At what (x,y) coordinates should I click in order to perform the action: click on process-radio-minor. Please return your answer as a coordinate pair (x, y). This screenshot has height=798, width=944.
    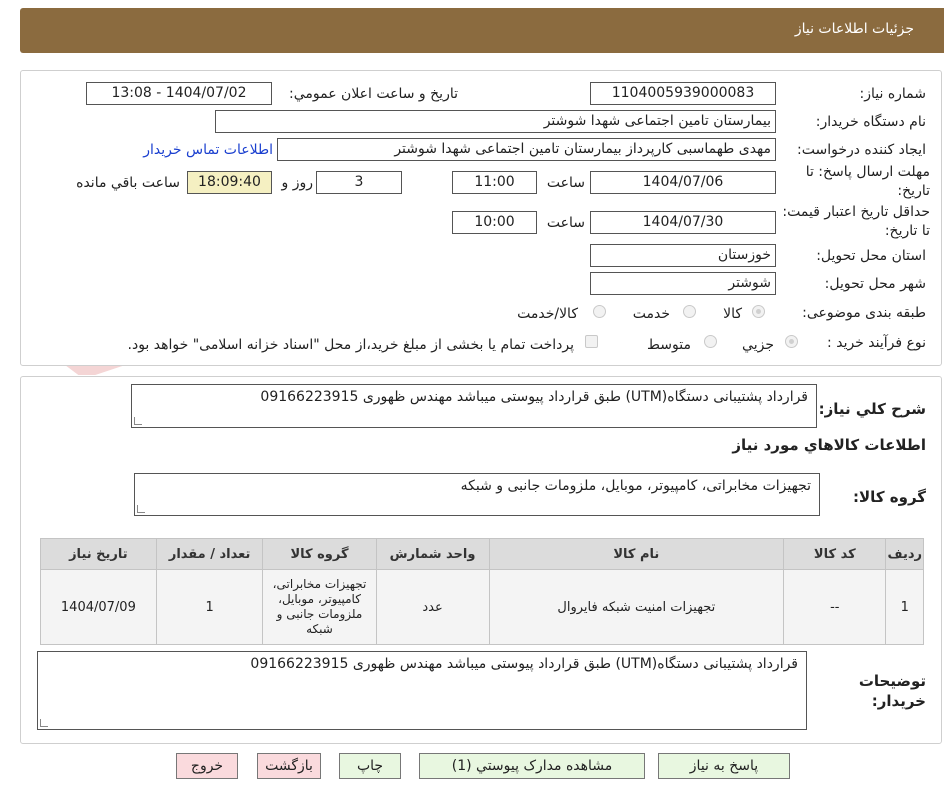
    Looking at the image, I should click on (791, 341).